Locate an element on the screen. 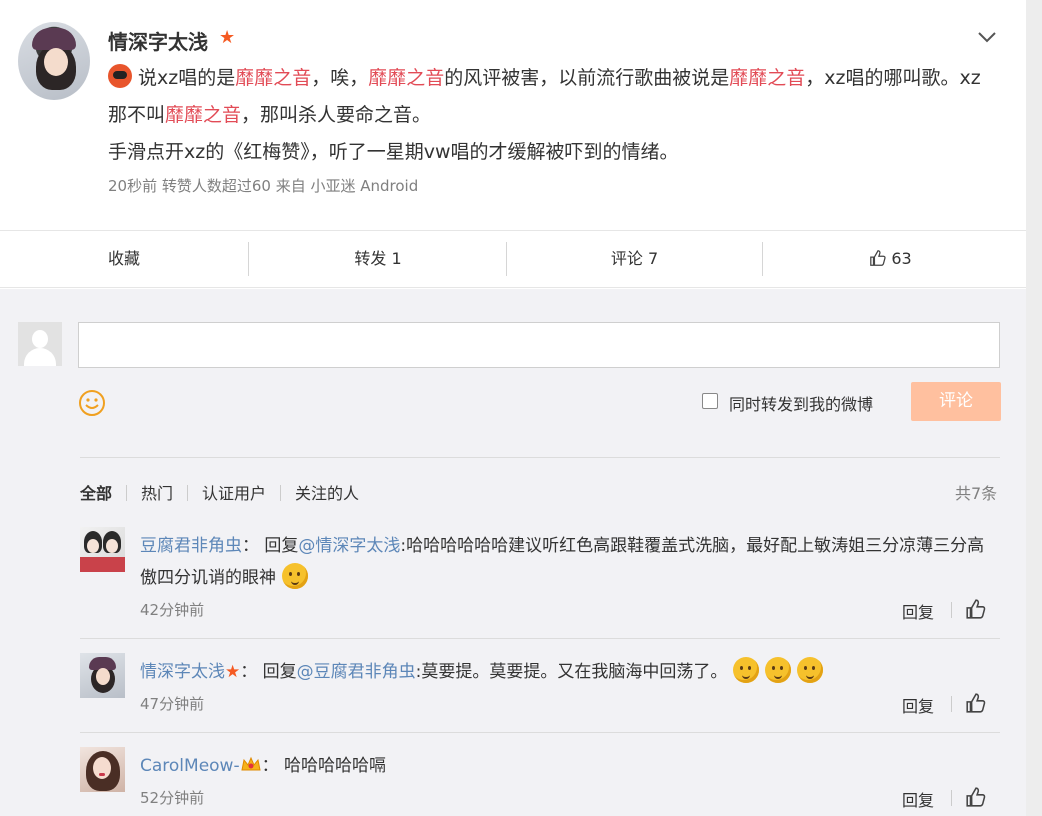  post-paragraph-2: 手滑点开xz的《红梅赞》，听了一星期vw唱的才缓解被吓到的情绪。 is located at coordinates (393, 152).